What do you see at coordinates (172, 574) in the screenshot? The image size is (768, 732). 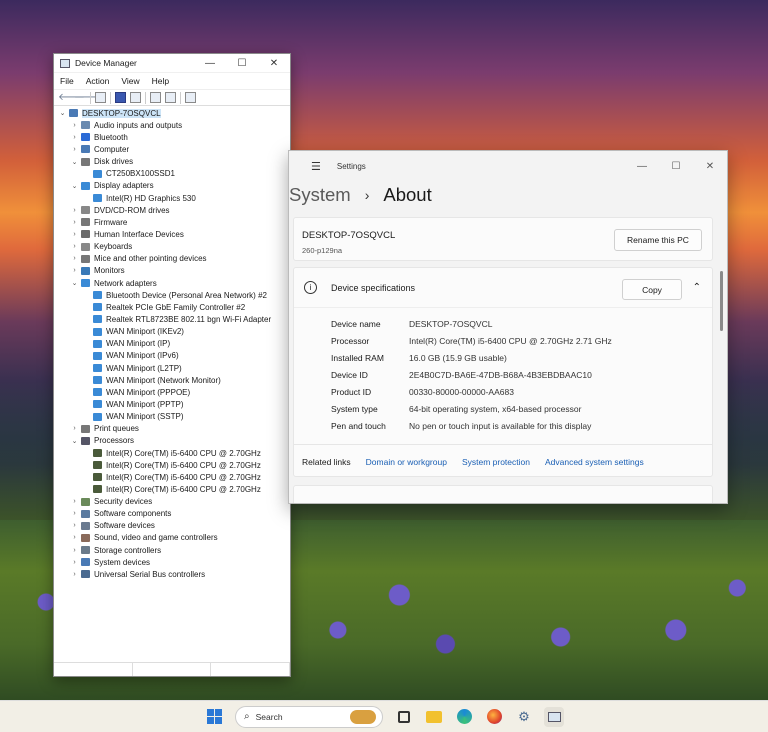 I see `tree-category: › Universal Serial Bus controllers` at bounding box center [172, 574].